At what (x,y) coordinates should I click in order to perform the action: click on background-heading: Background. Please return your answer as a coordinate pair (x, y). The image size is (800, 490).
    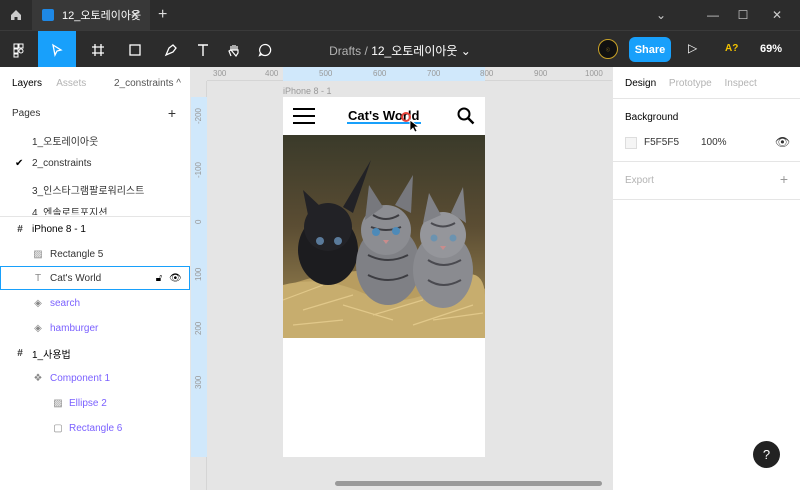
    Looking at the image, I should click on (652, 117).